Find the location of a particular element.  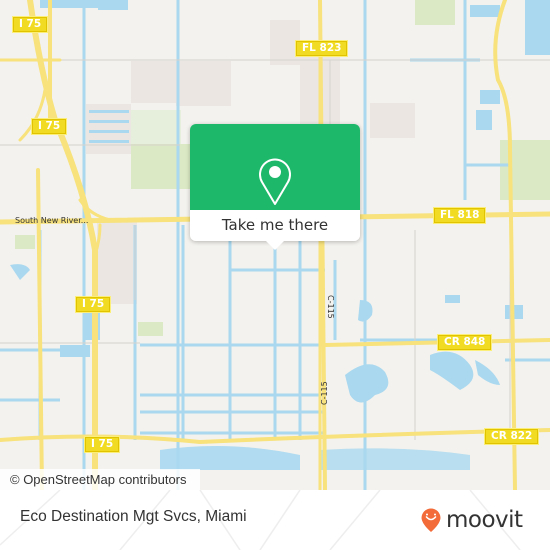

road-shield-fl818: FL 818 is located at coordinates (460, 215).